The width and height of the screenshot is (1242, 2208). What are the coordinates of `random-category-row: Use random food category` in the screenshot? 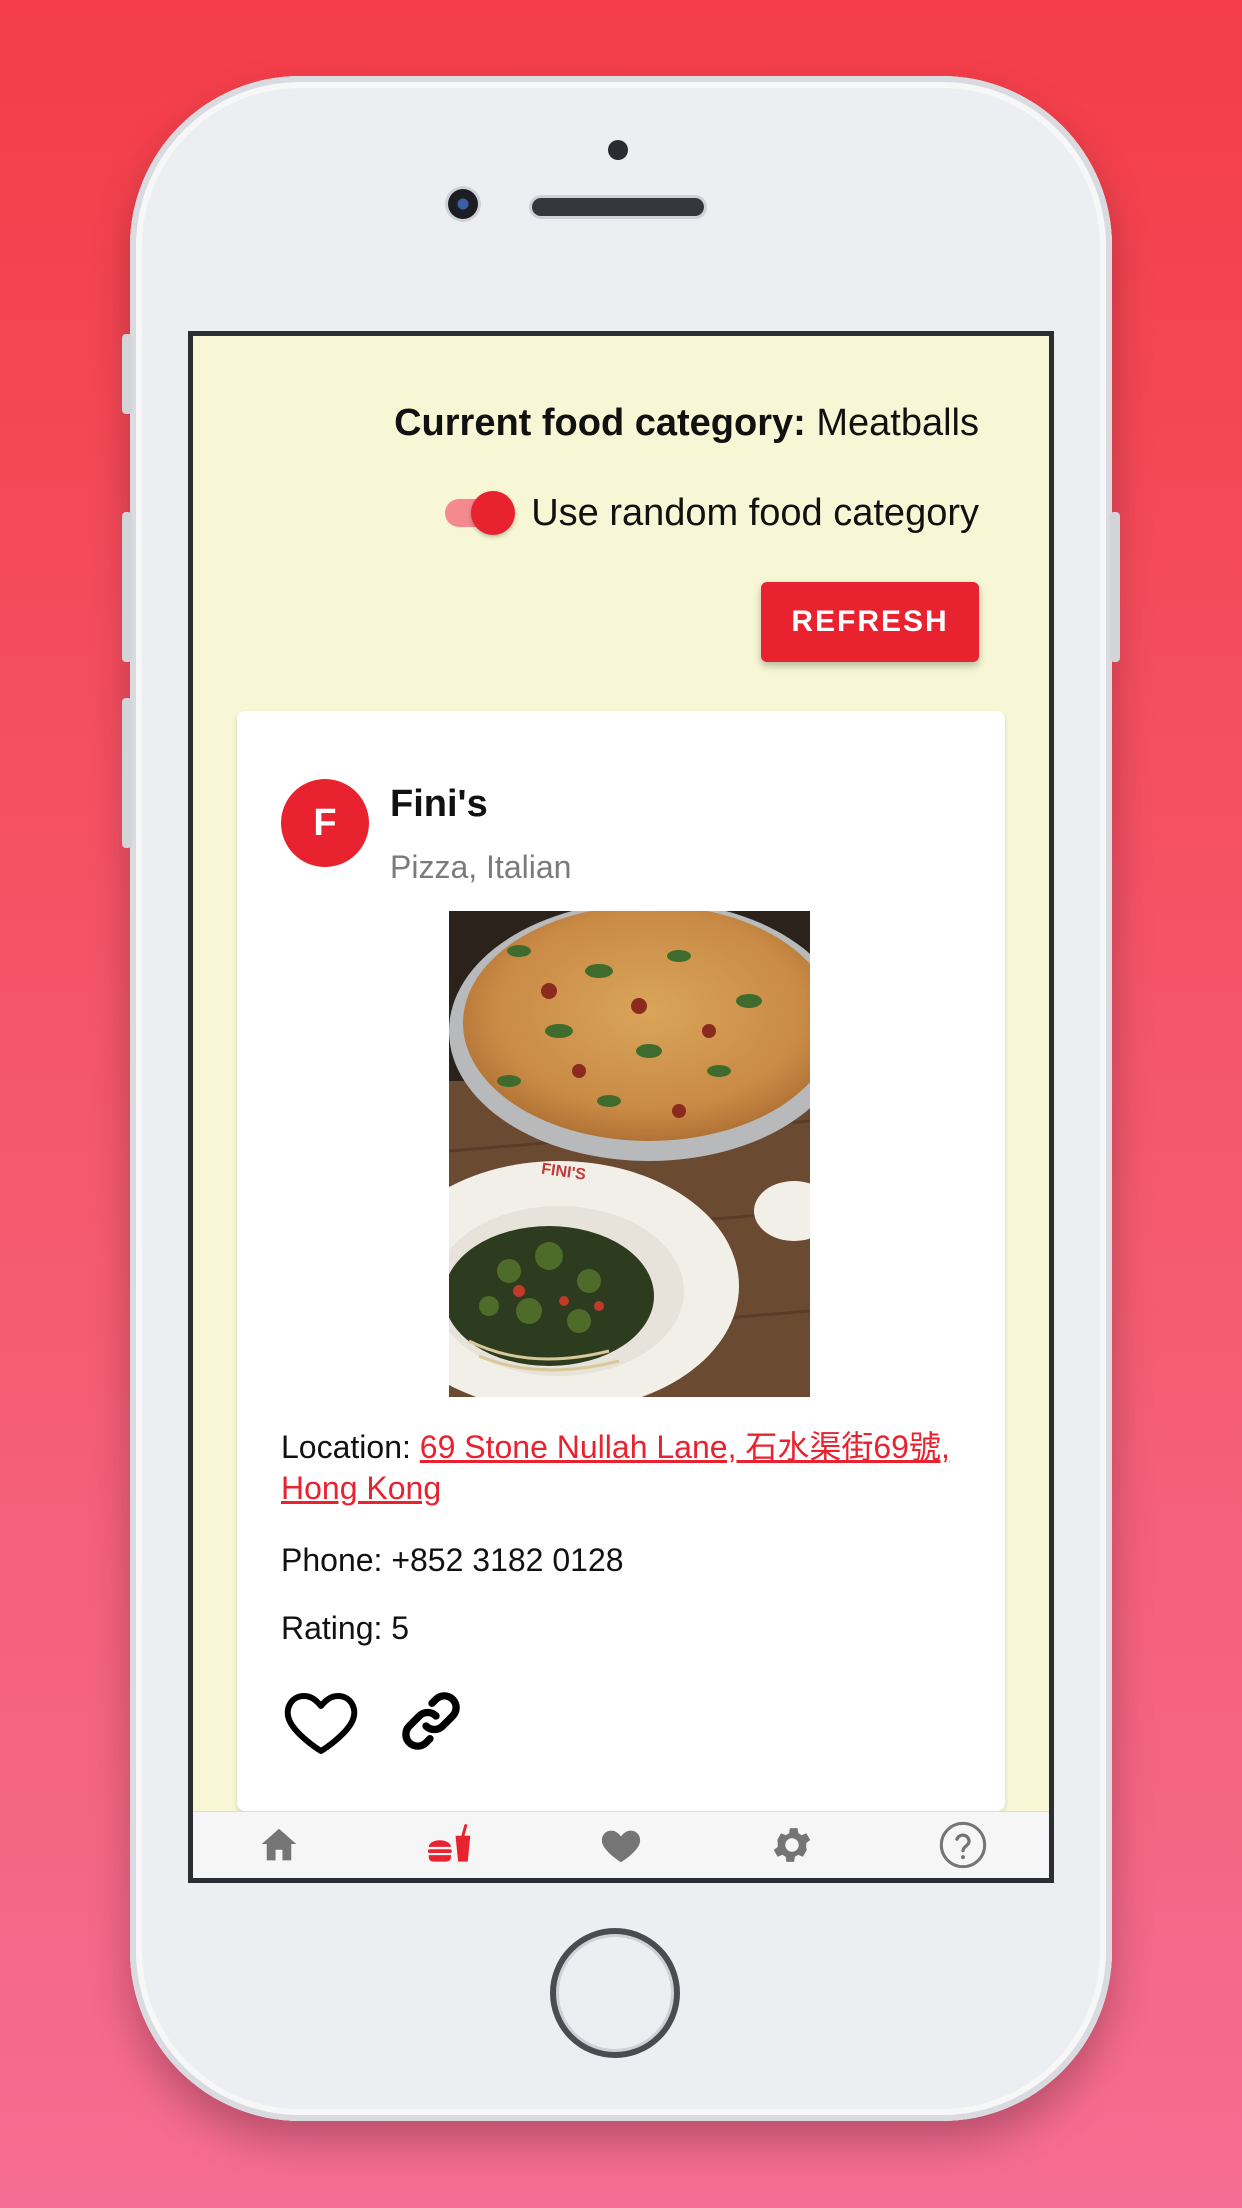 It's located at (712, 513).